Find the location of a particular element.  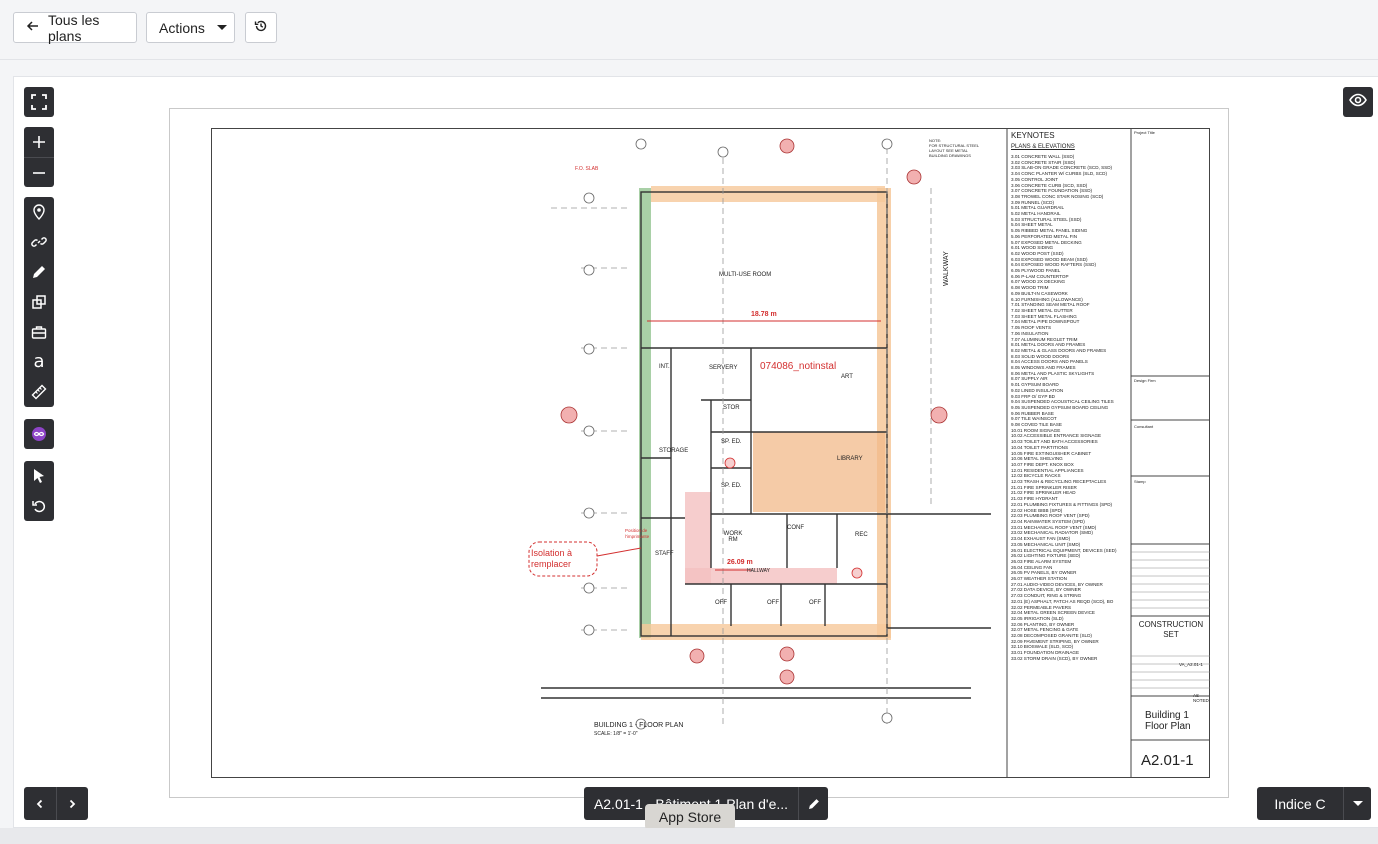

markup-label: 074086_notinstal is located at coordinates (798, 366).